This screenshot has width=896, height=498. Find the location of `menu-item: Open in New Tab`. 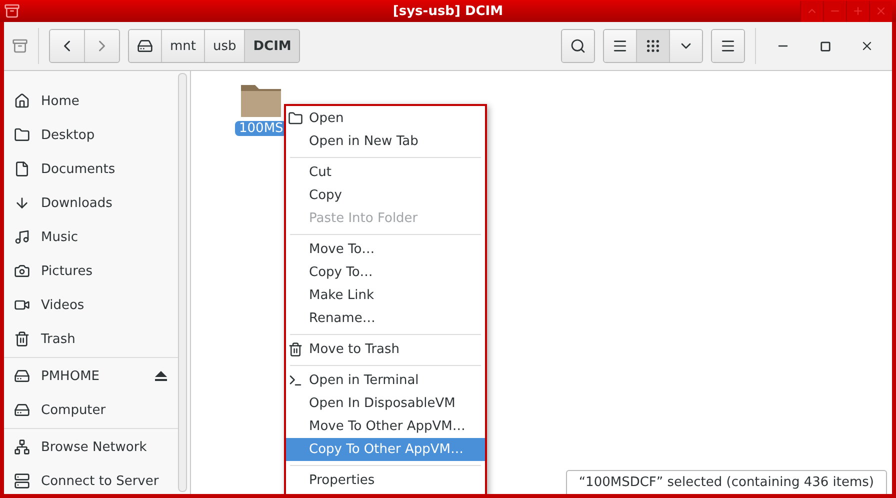

menu-item: Open in New Tab is located at coordinates (385, 141).